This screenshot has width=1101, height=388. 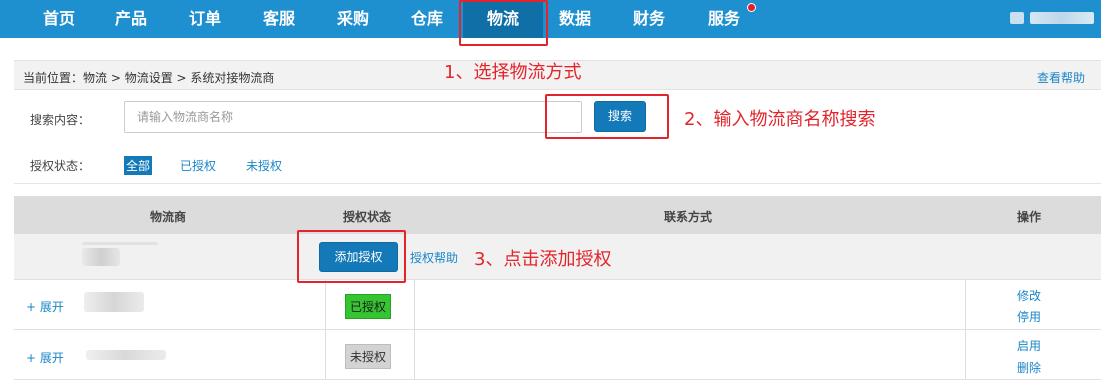 What do you see at coordinates (780, 119) in the screenshot?
I see `step2-annotation: 2、输入物流商名称搜索` at bounding box center [780, 119].